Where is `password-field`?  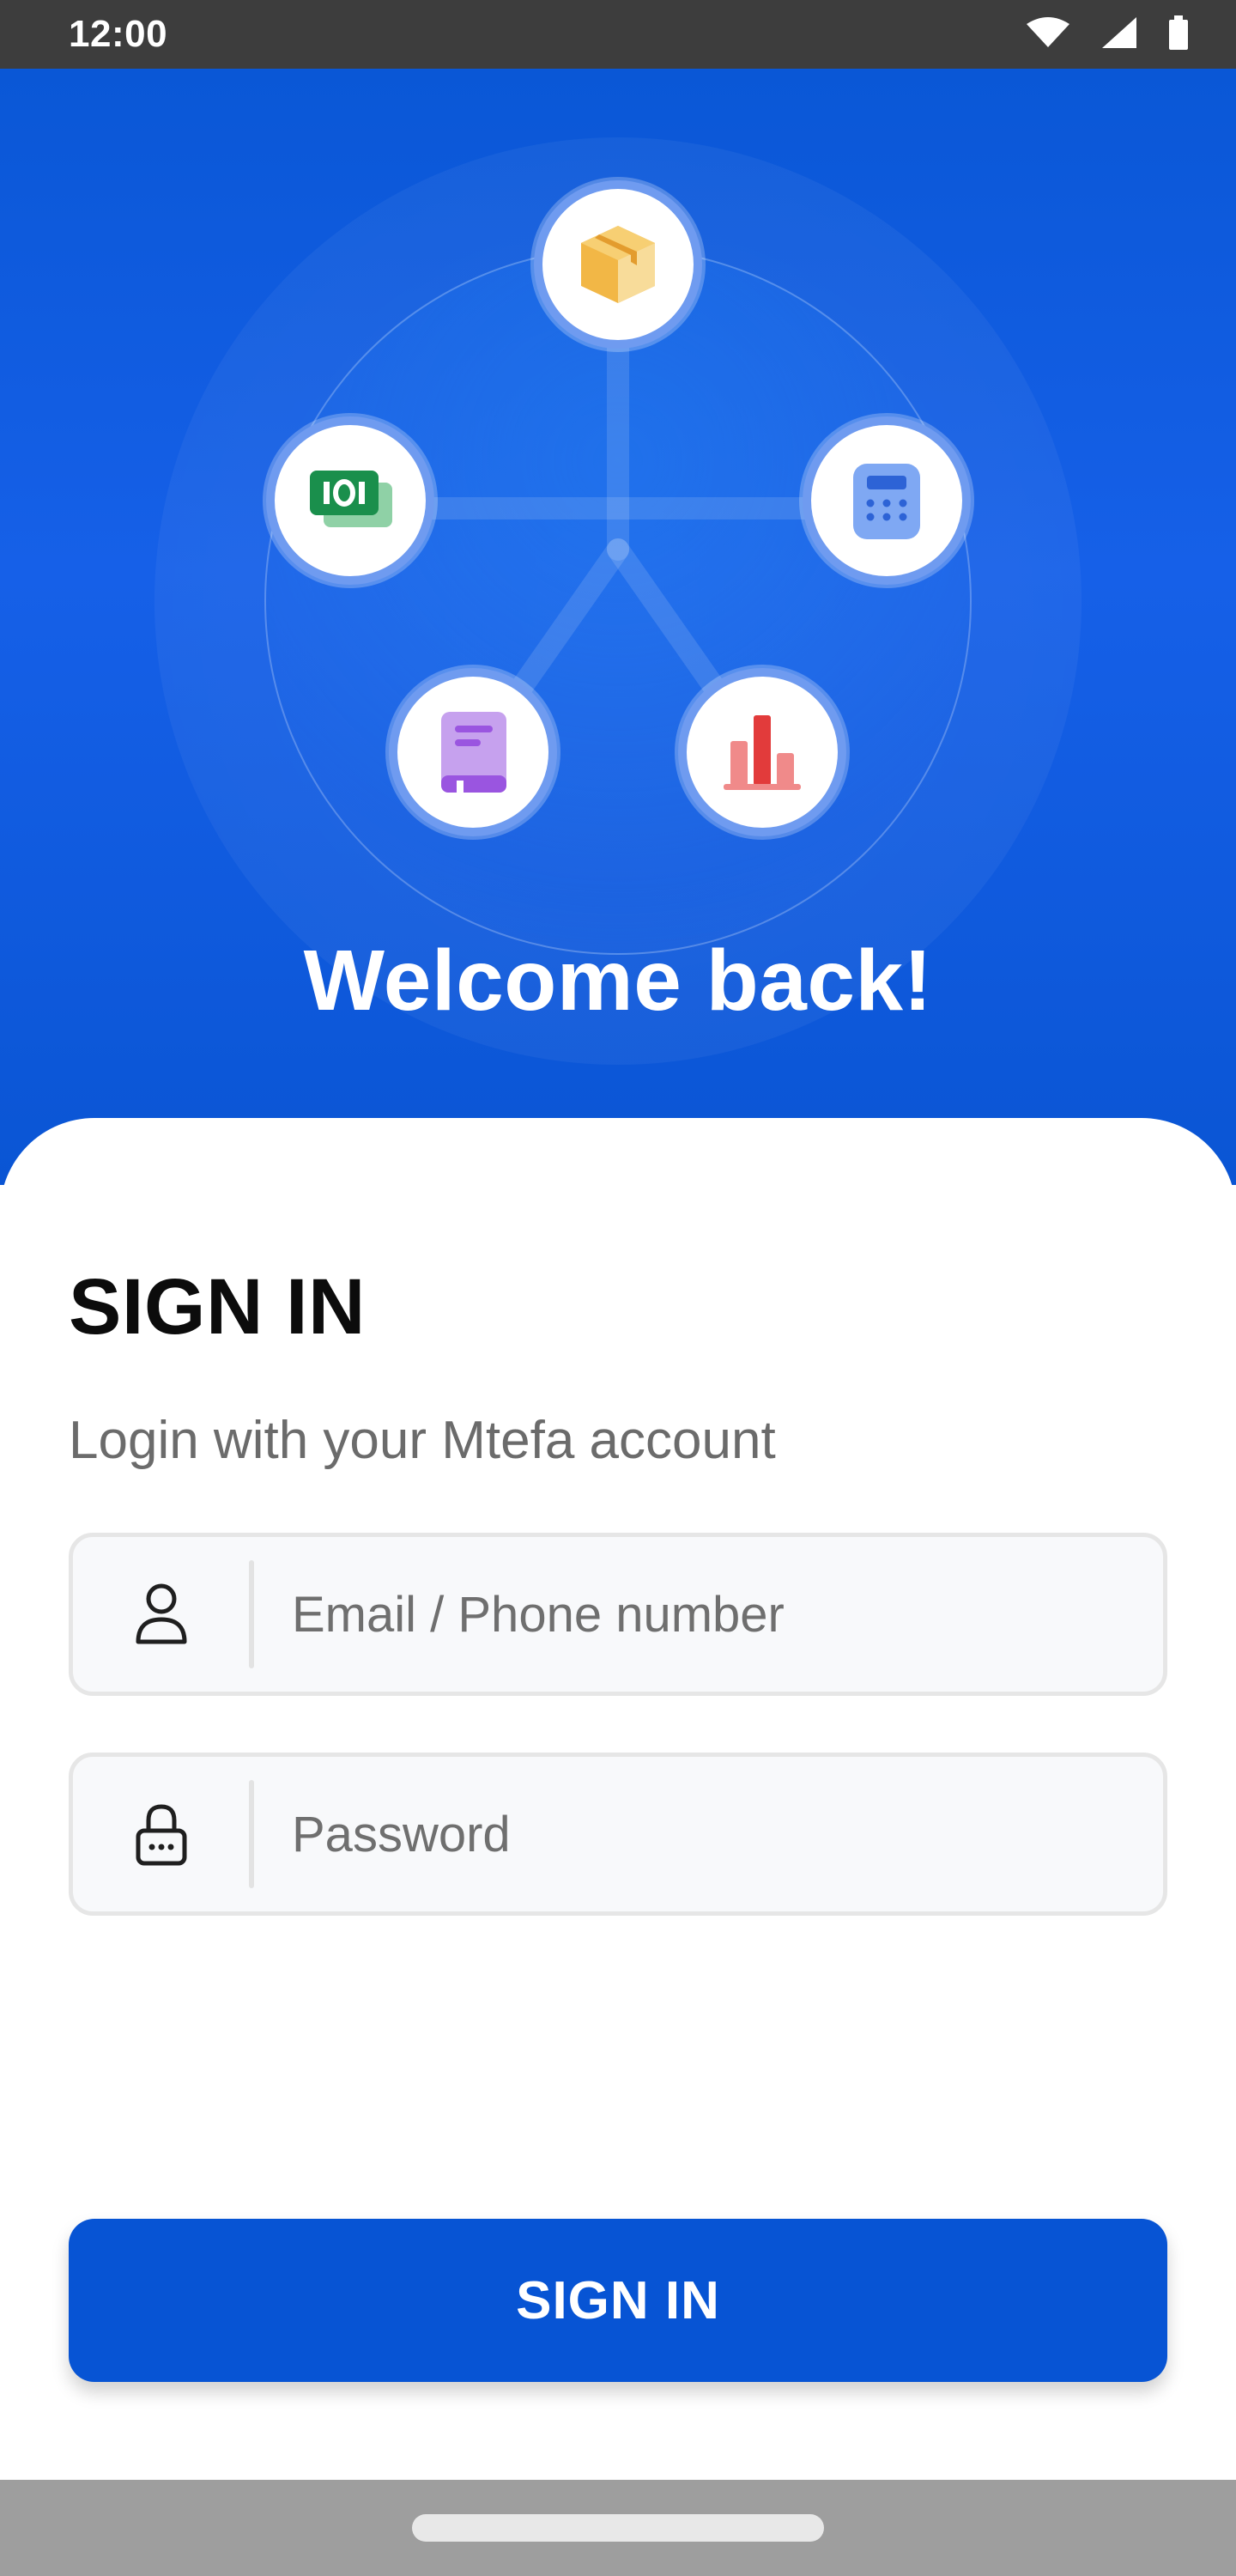
password-field is located at coordinates (618, 1835).